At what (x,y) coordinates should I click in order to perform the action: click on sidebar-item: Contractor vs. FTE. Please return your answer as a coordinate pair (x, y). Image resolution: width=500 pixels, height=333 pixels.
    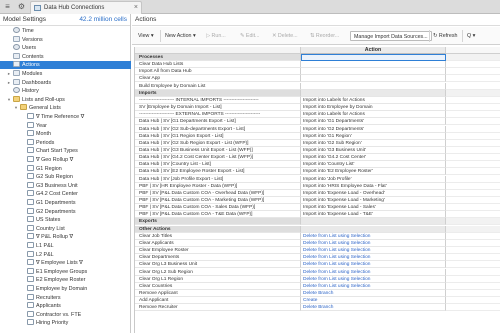
    Looking at the image, I should click on (54, 314).